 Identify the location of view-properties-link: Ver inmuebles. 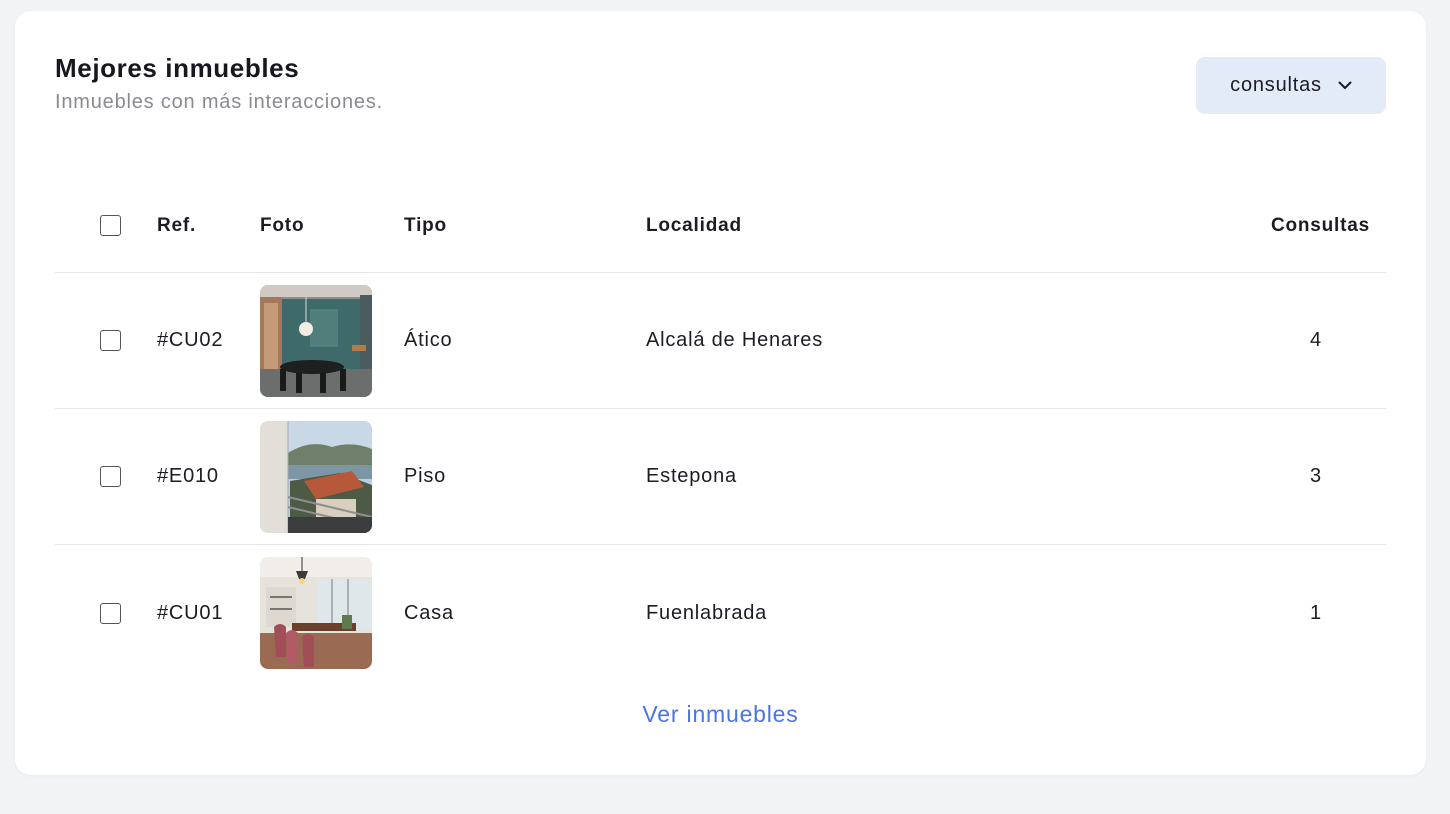
(720, 714).